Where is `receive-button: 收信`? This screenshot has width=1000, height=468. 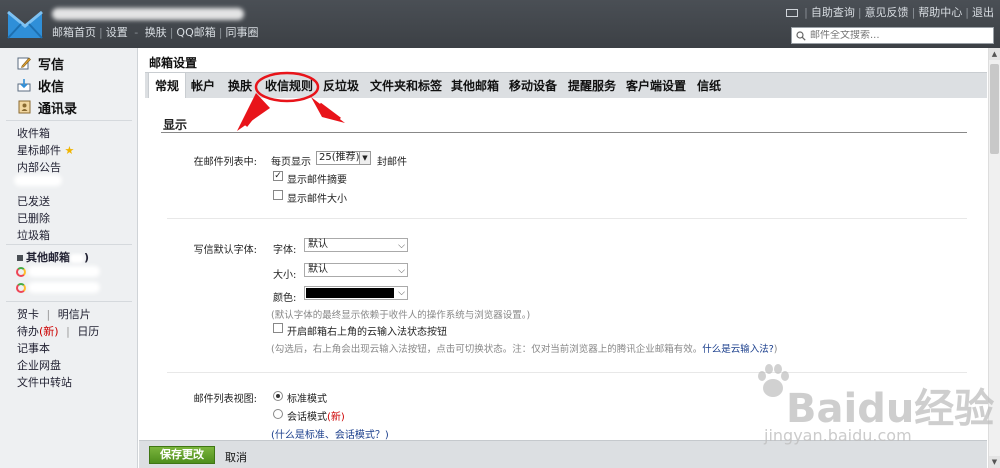
receive-button: 收信 is located at coordinates (40, 85).